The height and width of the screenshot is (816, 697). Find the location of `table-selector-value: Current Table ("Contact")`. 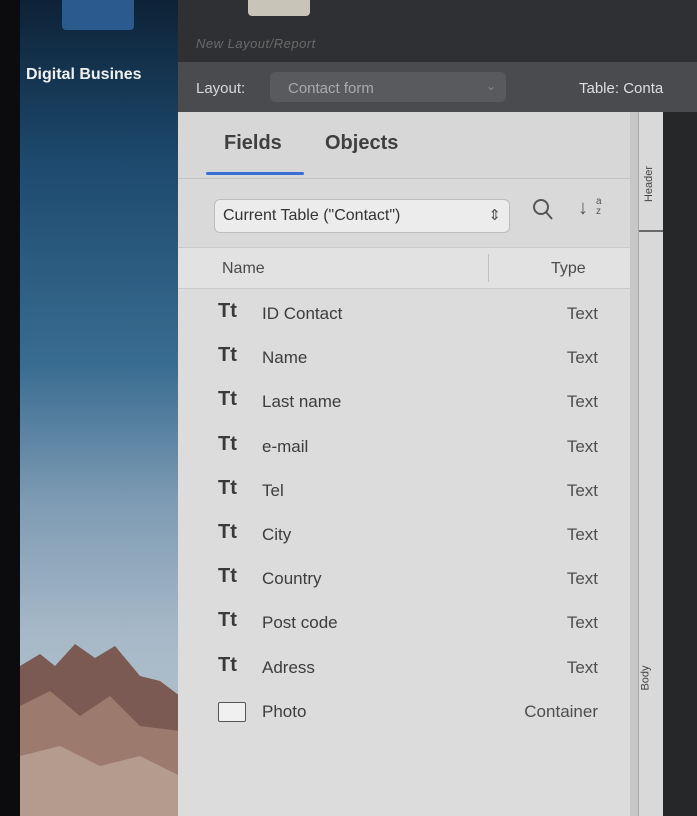

table-selector-value: Current Table ("Contact") is located at coordinates (312, 215).